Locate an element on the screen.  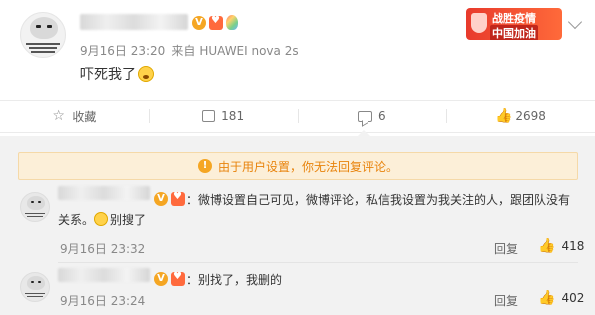
comment-text-cont: 关系。 别搜了 is located at coordinates (102, 219).